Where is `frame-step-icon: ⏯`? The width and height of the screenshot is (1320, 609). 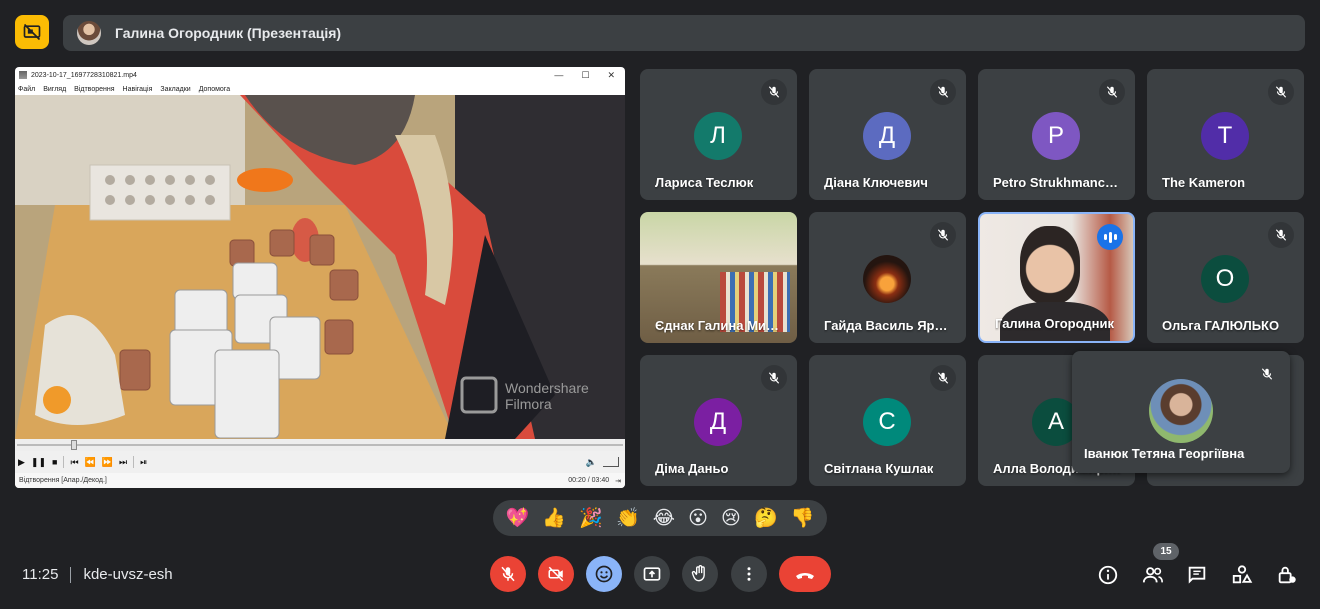 frame-step-icon: ⏯ is located at coordinates (143, 462).